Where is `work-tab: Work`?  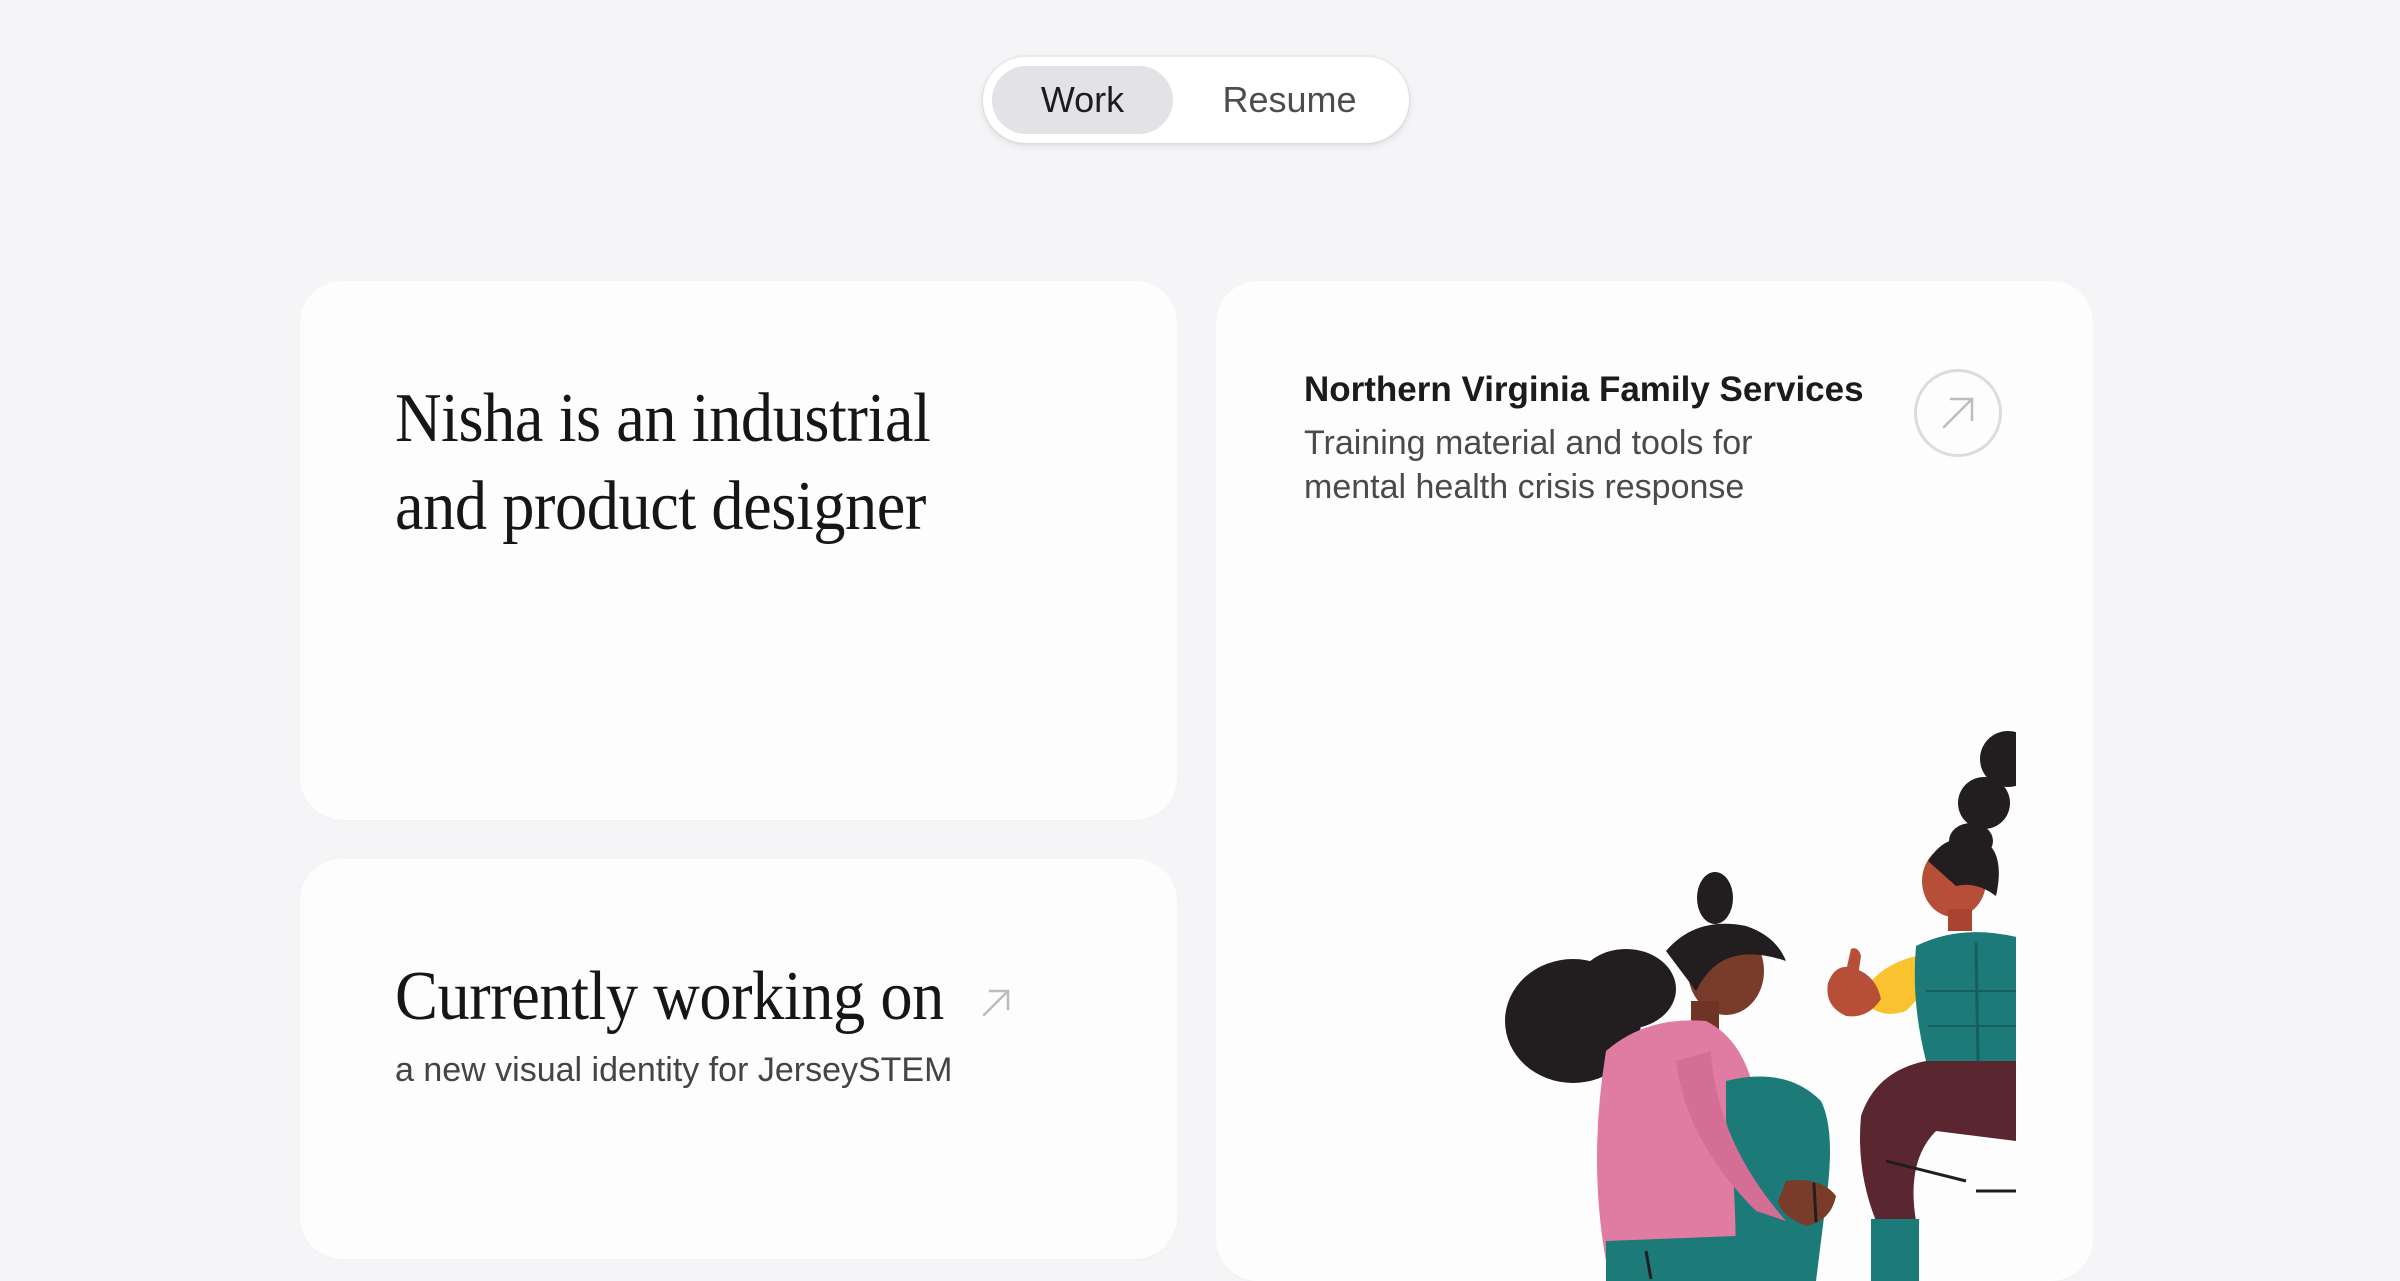
work-tab: Work is located at coordinates (1082, 100).